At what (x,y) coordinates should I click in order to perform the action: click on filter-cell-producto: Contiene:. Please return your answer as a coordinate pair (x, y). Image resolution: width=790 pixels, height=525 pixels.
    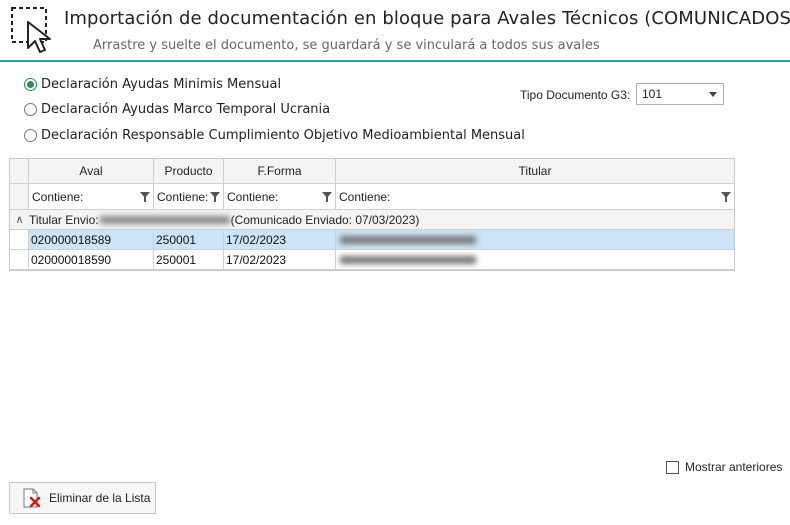
    Looking at the image, I should click on (189, 196).